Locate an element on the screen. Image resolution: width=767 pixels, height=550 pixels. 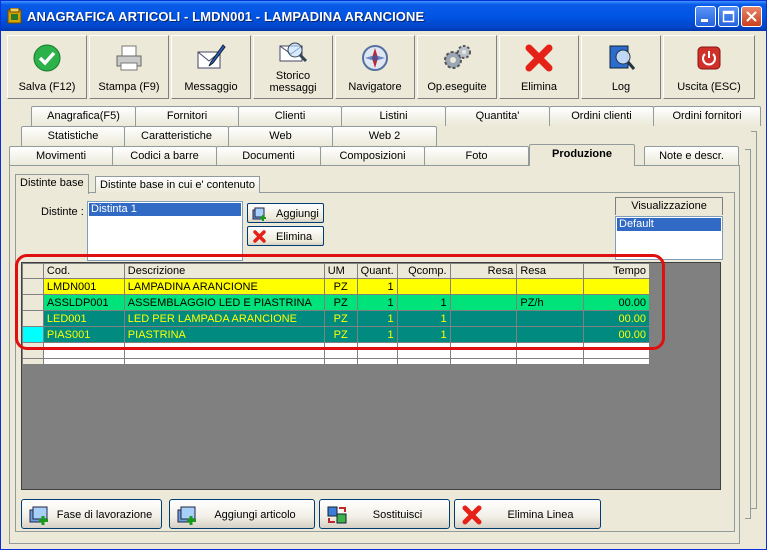
table-row: PIAS001 PIASTRINA PZ 1 1 00.00 is located at coordinates (336, 334).